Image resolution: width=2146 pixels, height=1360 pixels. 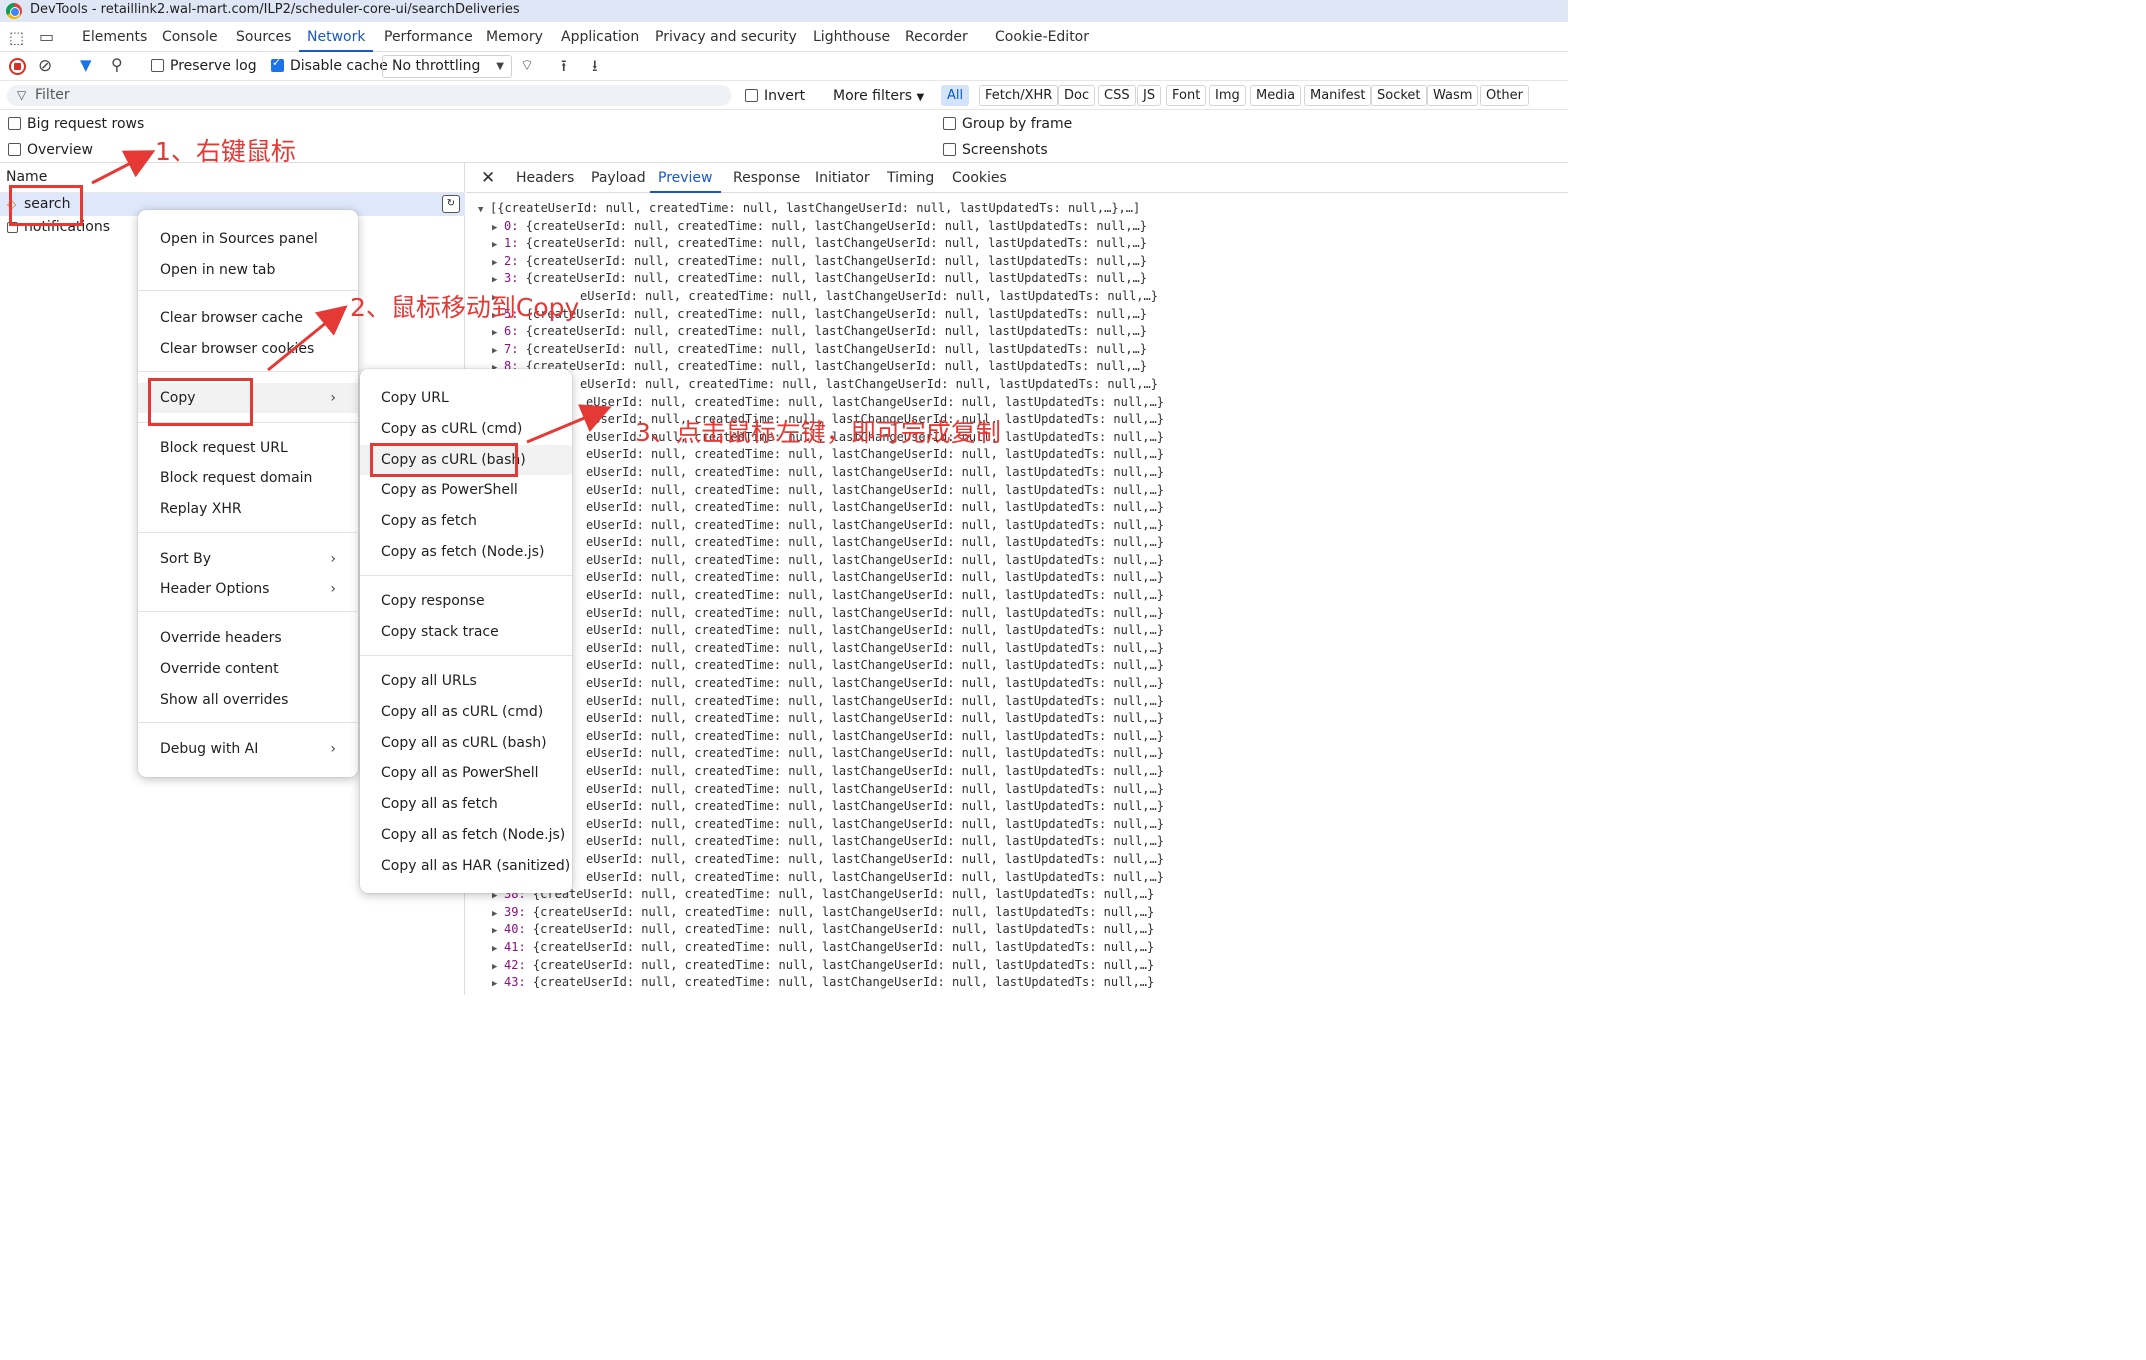 I want to click on copy-item-copy-all-as-curl-cmd: Copy all as cURL (cmd), so click(x=466, y=712).